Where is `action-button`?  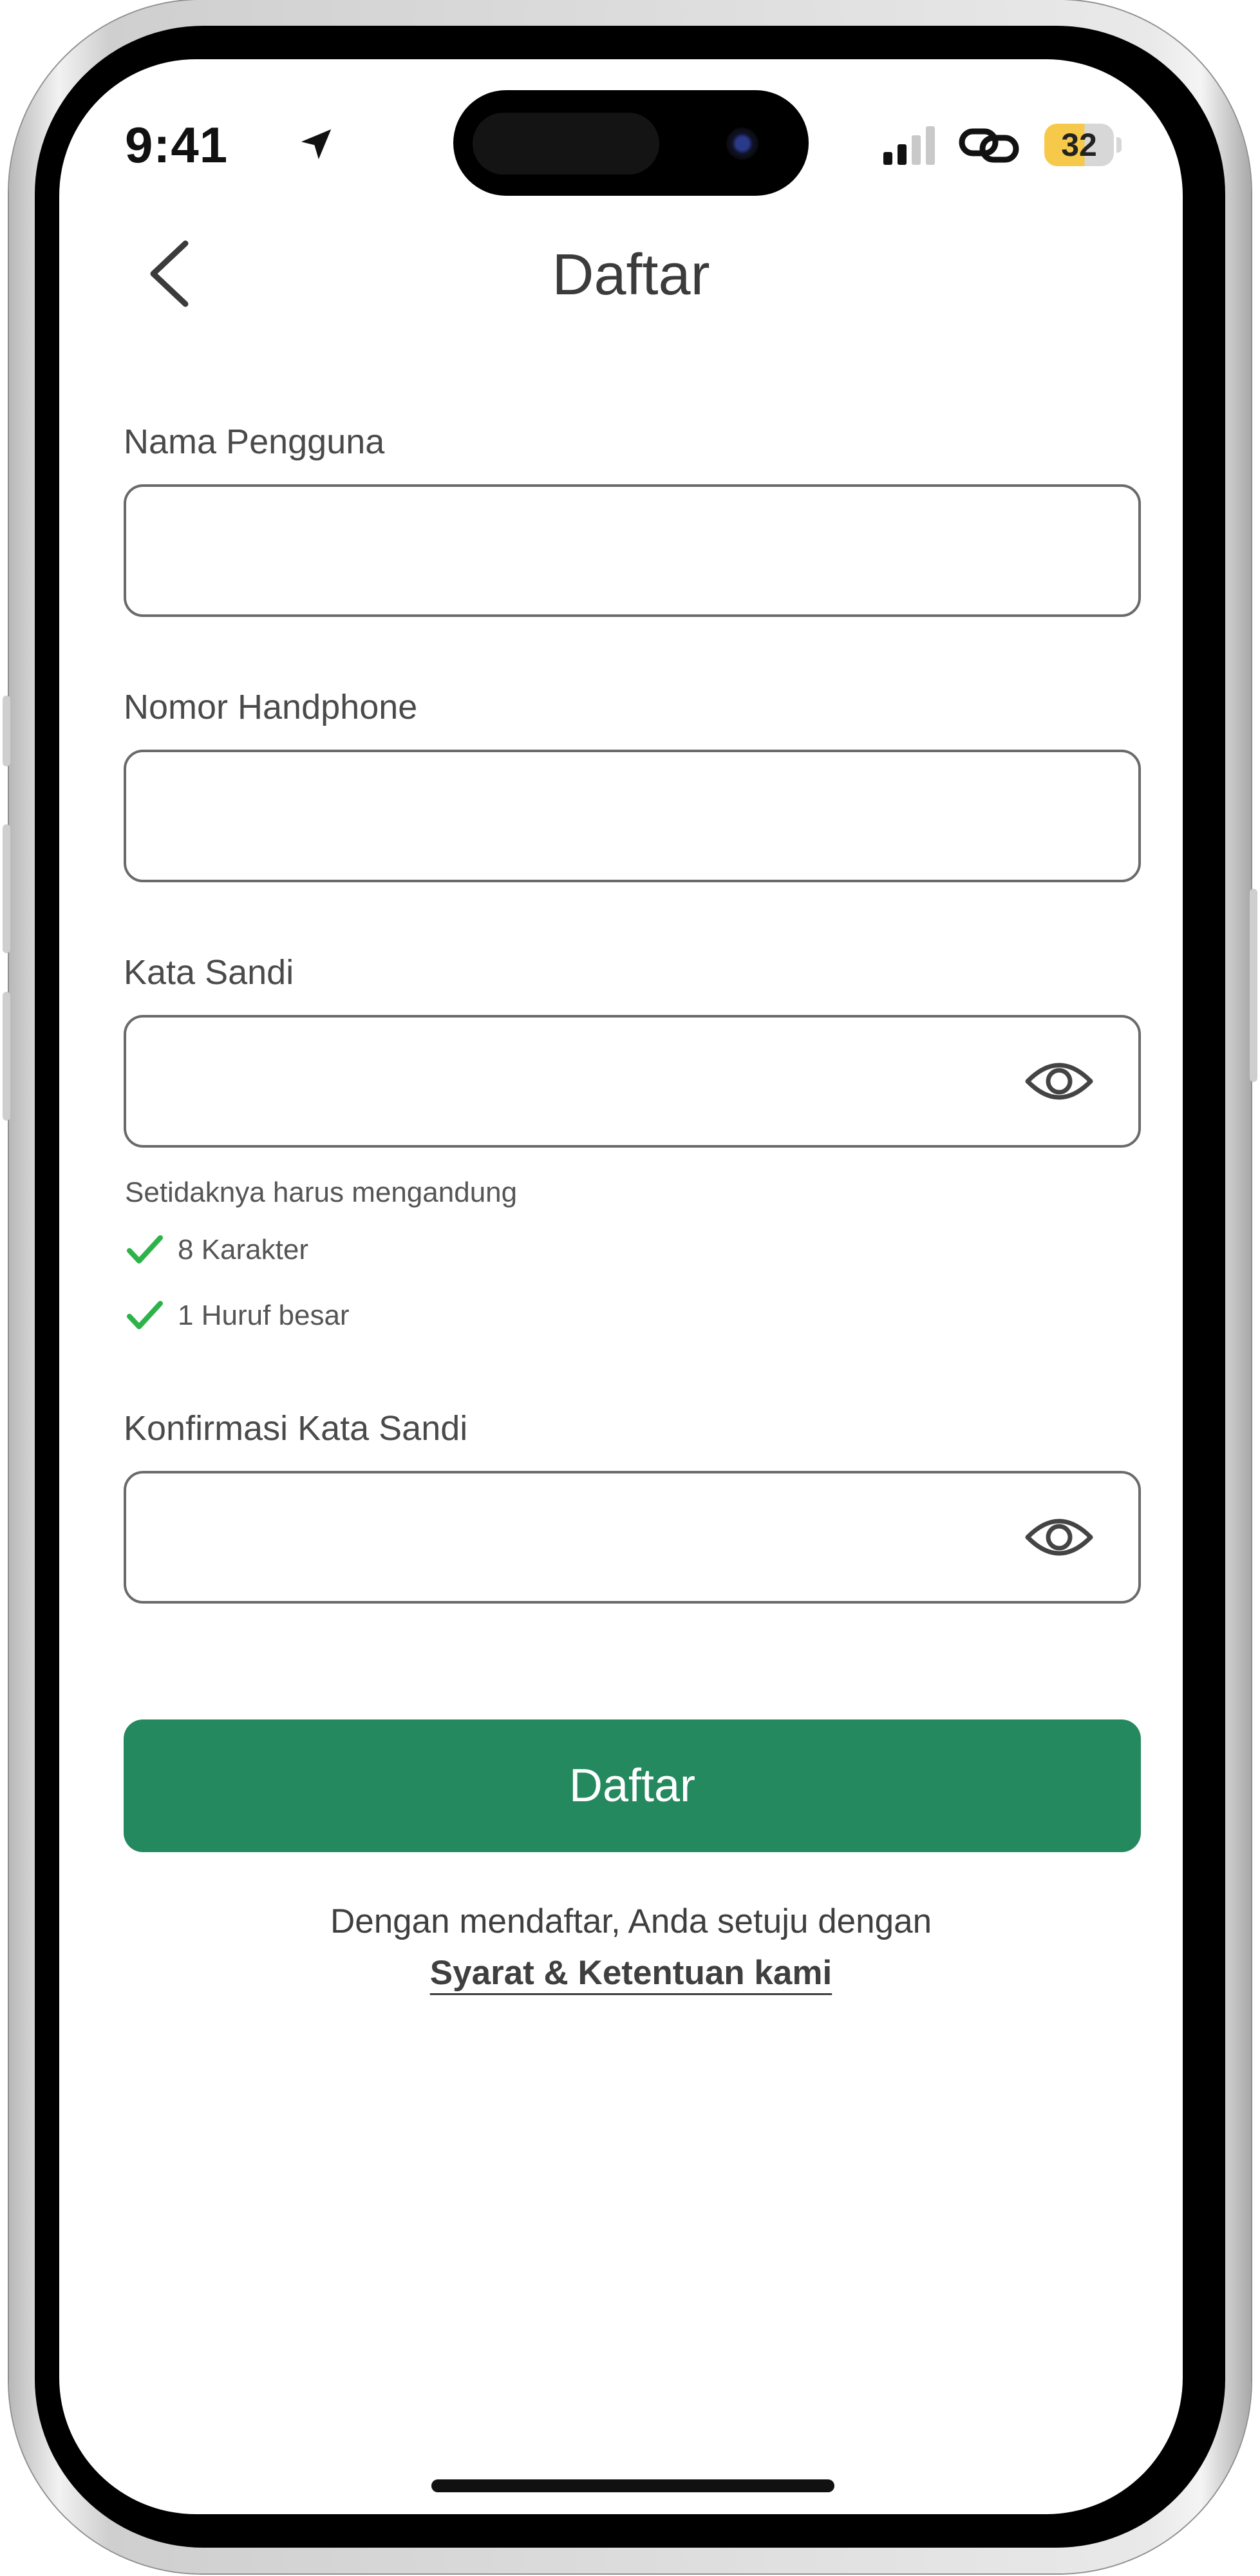
action-button is located at coordinates (6, 731).